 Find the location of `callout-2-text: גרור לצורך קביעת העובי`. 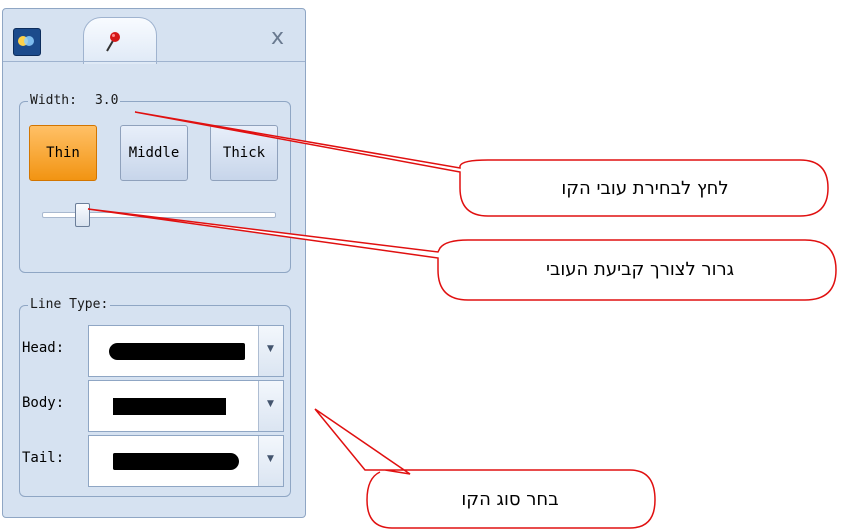

callout-2-text: גרור לצורך קביעת העובי is located at coordinates (640, 269).